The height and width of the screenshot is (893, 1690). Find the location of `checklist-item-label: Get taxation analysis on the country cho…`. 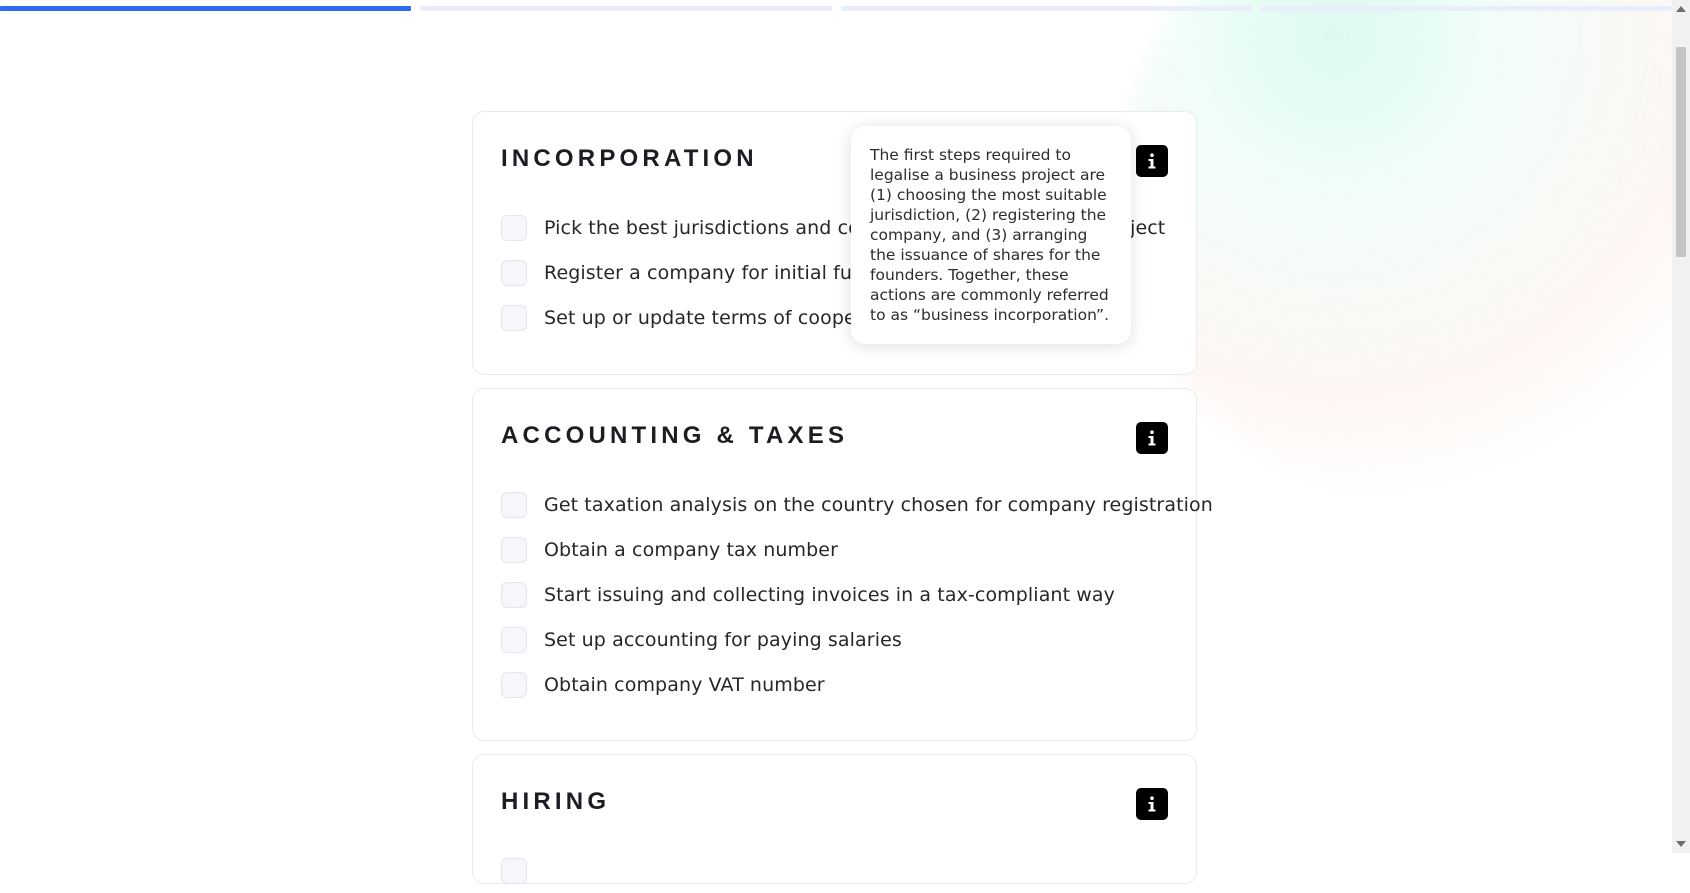

checklist-item-label: Get taxation analysis on the country cho… is located at coordinates (878, 504).